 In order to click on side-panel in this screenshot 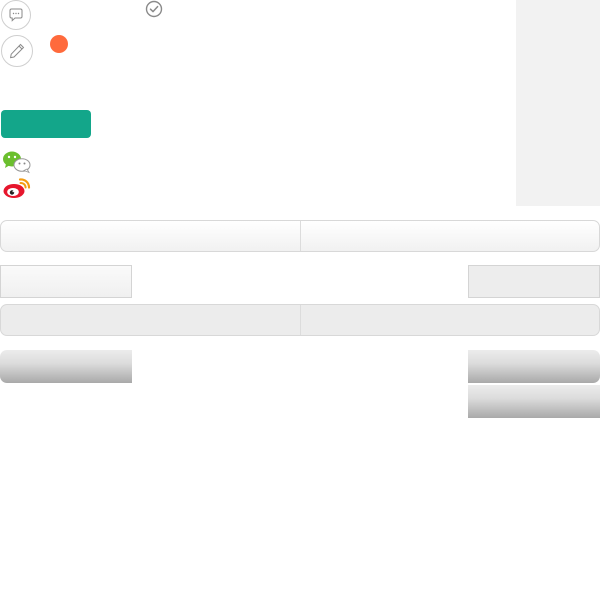, I will do `click(558, 103)`.